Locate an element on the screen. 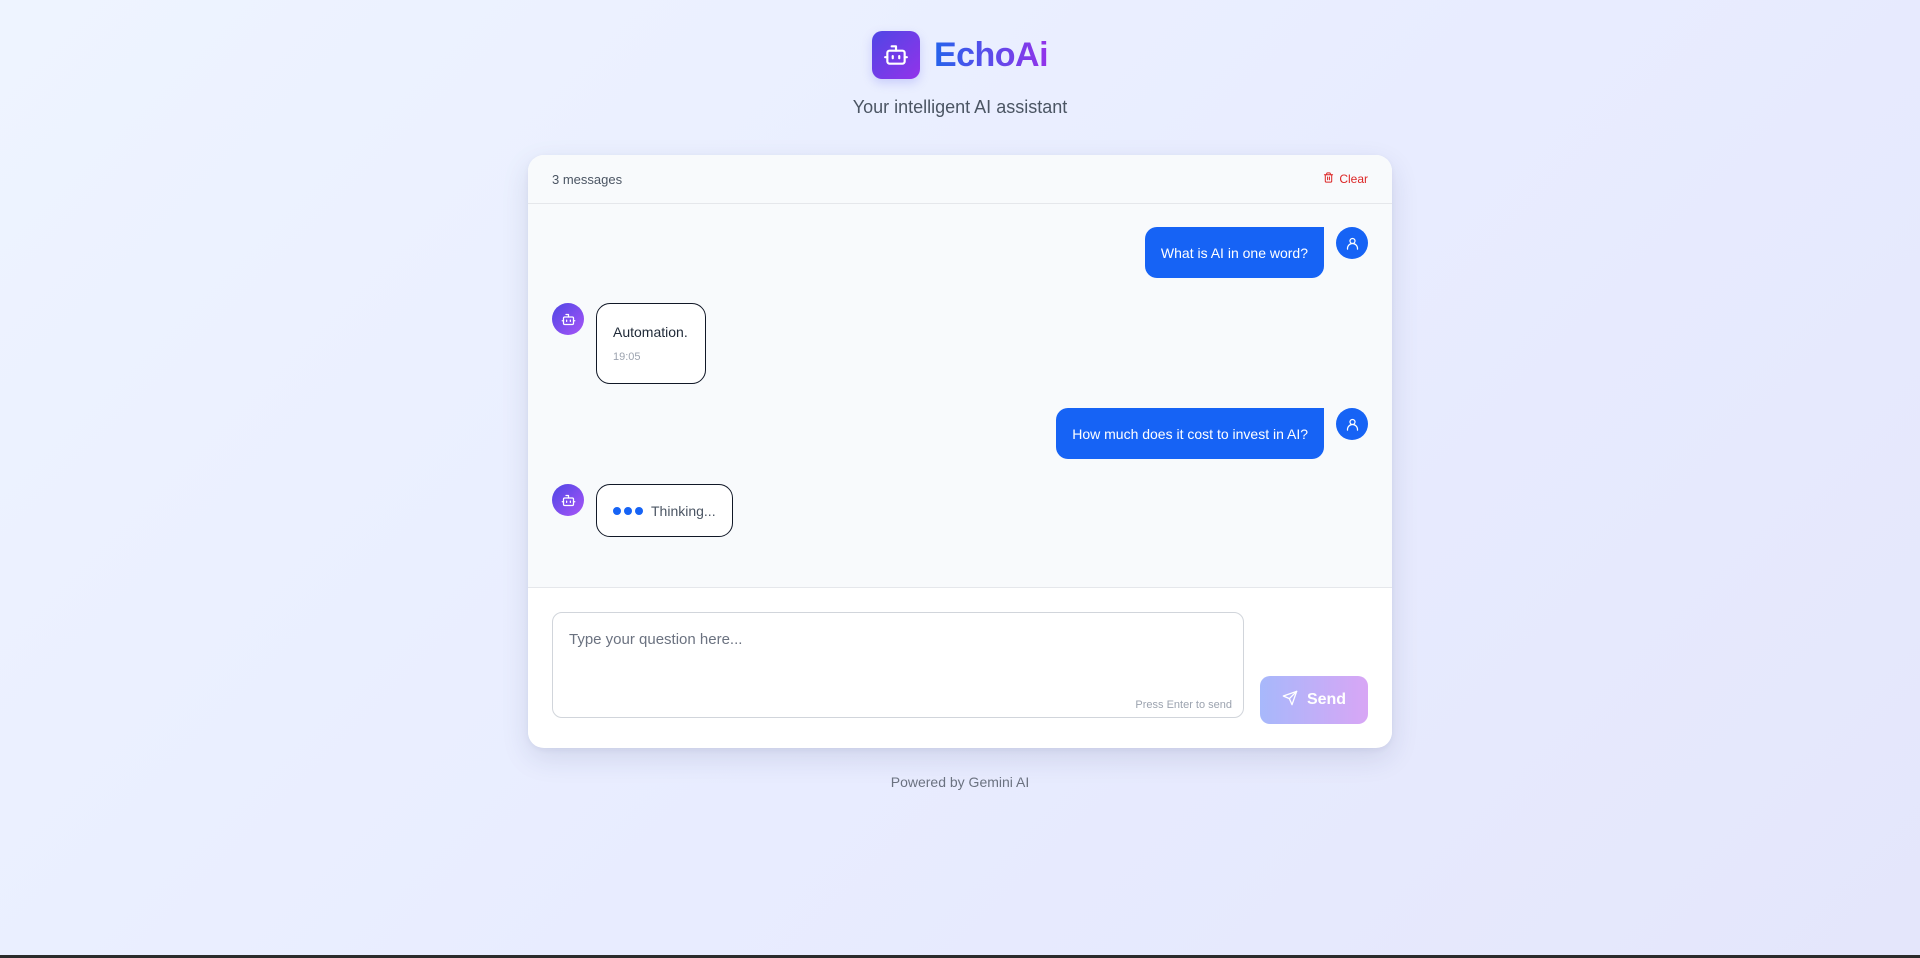 The width and height of the screenshot is (1920, 958). user-message: What is AI in one word? is located at coordinates (1234, 252).